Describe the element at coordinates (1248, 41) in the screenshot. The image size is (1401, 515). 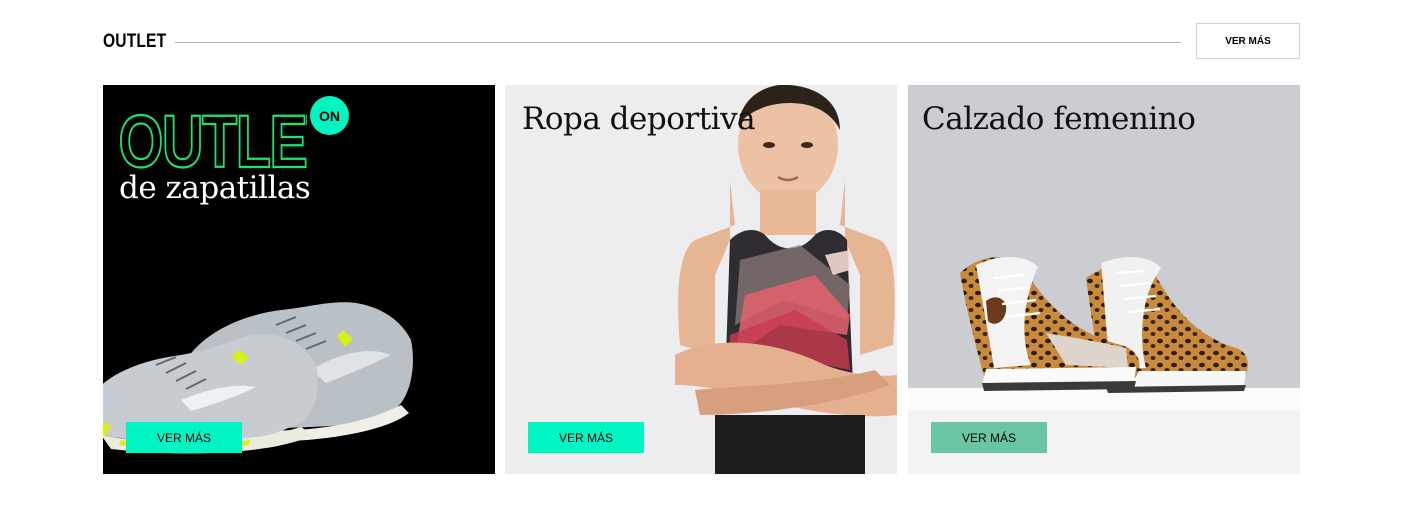
I see `see-more-button: VER MÁS` at that location.